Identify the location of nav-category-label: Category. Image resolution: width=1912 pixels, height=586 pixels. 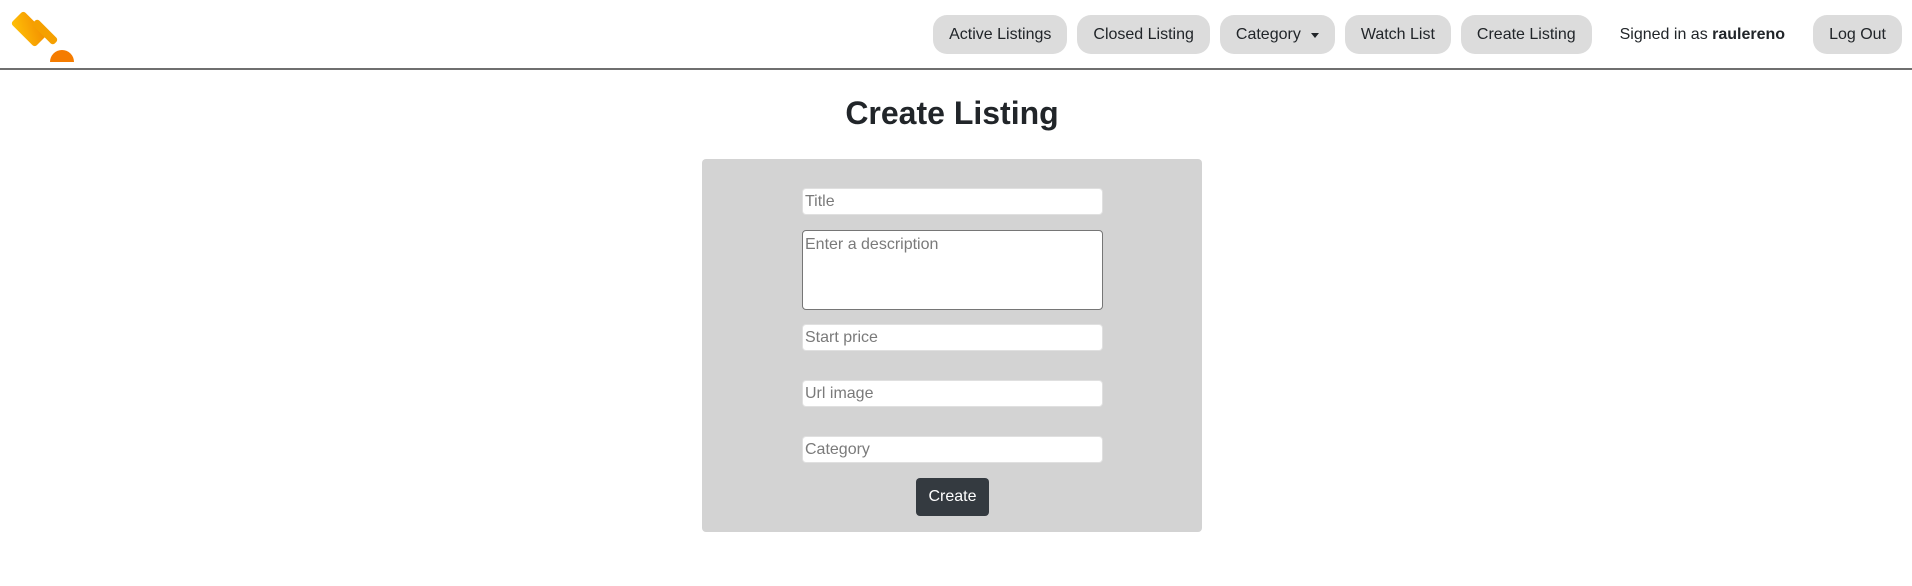
(1268, 34).